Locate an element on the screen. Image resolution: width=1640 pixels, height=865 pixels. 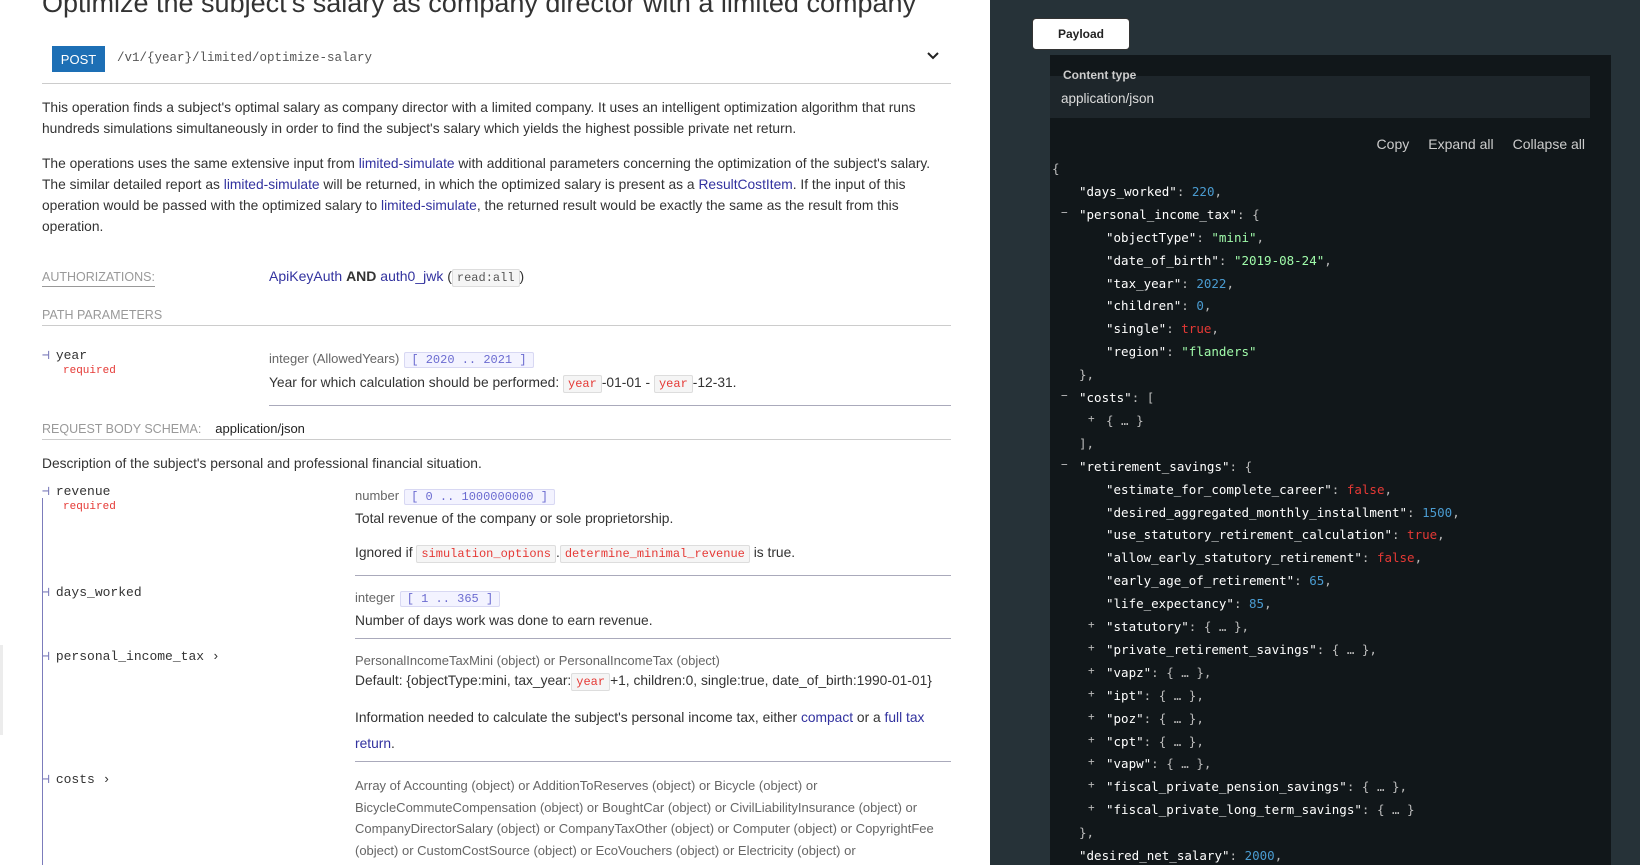
param-range: [ 2020 .. 2021 ] is located at coordinates (469, 360).